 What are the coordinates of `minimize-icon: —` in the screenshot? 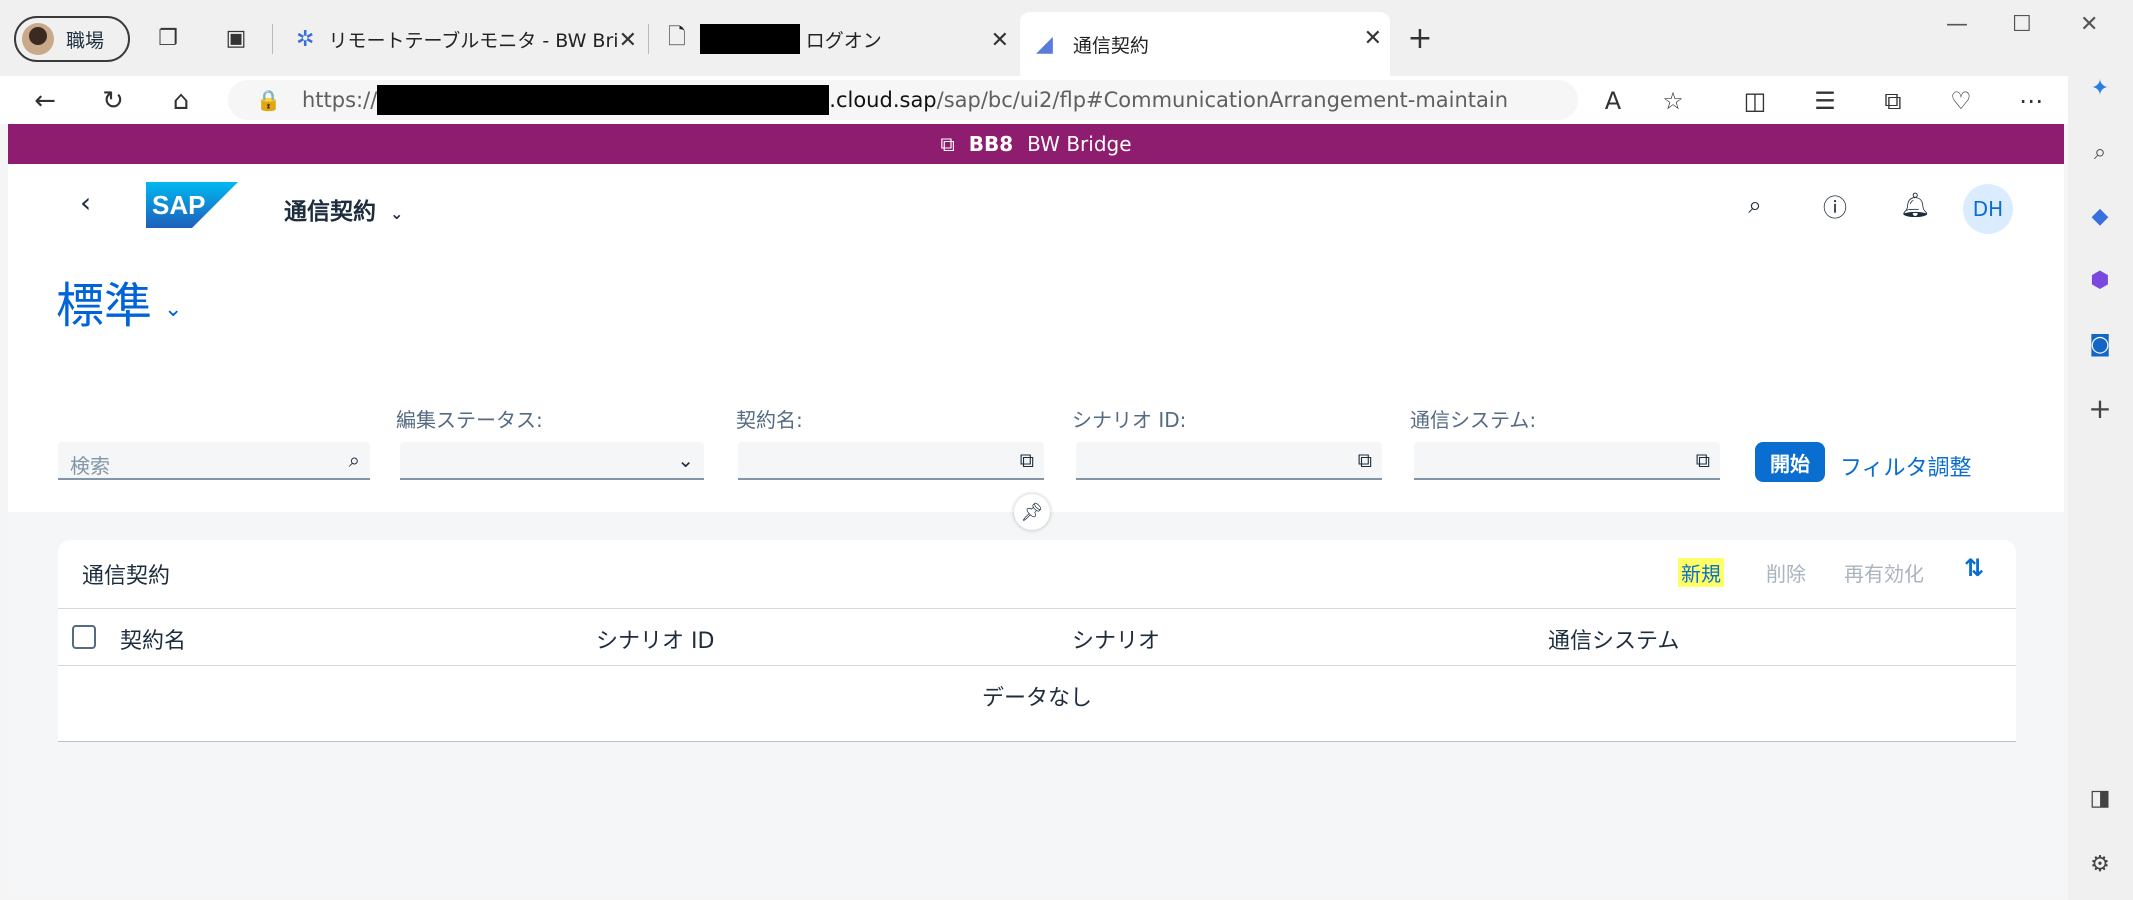 It's located at (1957, 24).